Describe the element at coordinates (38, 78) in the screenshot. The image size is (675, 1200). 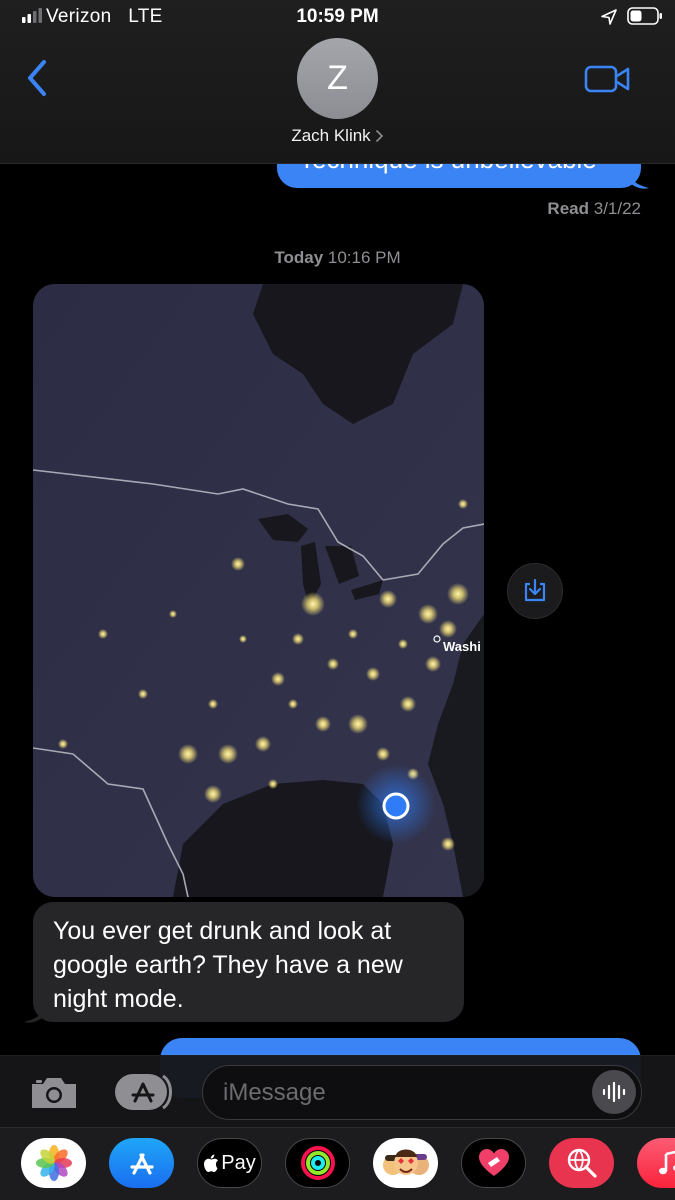
I see `back-chevron-icon` at that location.